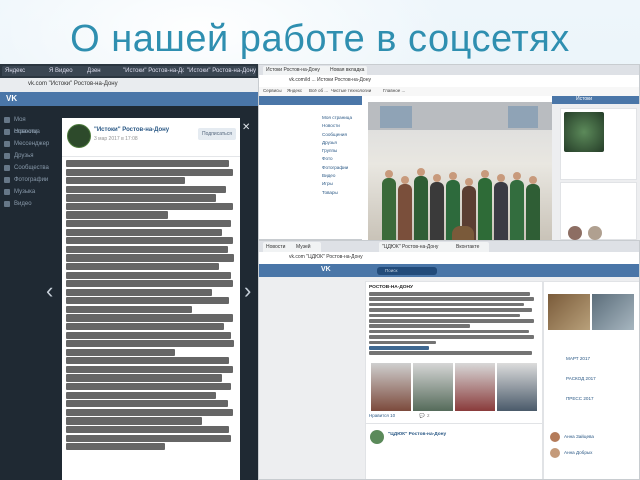  What do you see at coordinates (294, 90) in the screenshot?
I see `bookmark-item: Яндекс` at bounding box center [294, 90].